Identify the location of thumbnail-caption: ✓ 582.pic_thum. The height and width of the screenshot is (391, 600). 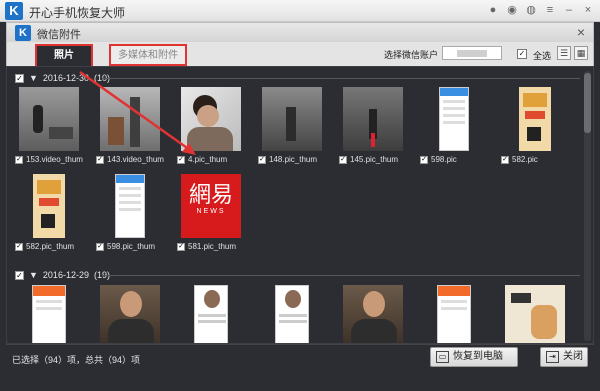
(44, 246).